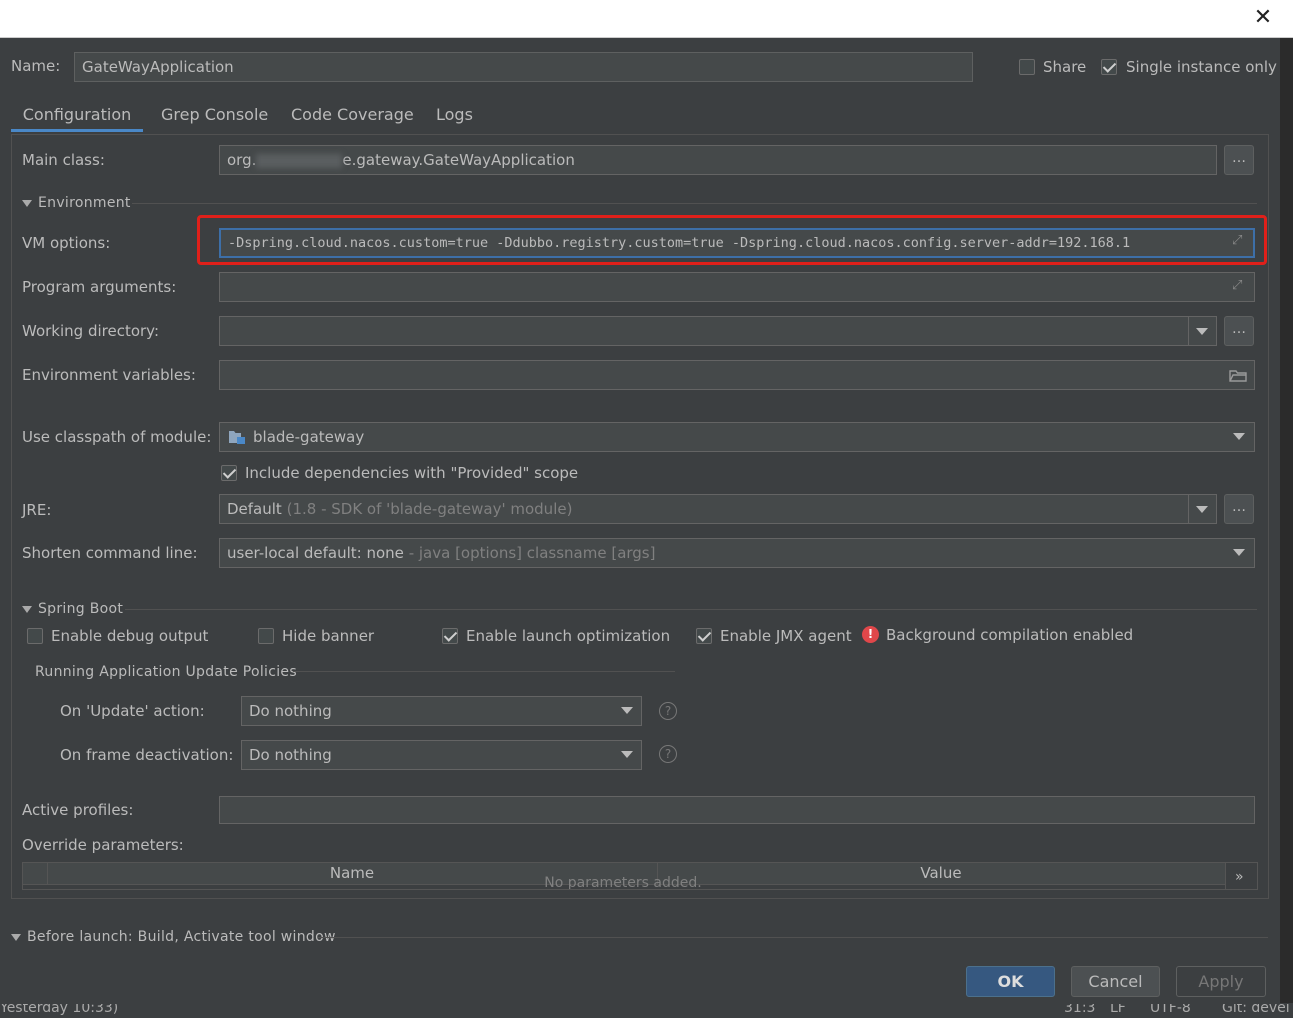 The width and height of the screenshot is (1293, 1018). Describe the element at coordinates (37, 510) in the screenshot. I see `jre-label: JRE:` at that location.